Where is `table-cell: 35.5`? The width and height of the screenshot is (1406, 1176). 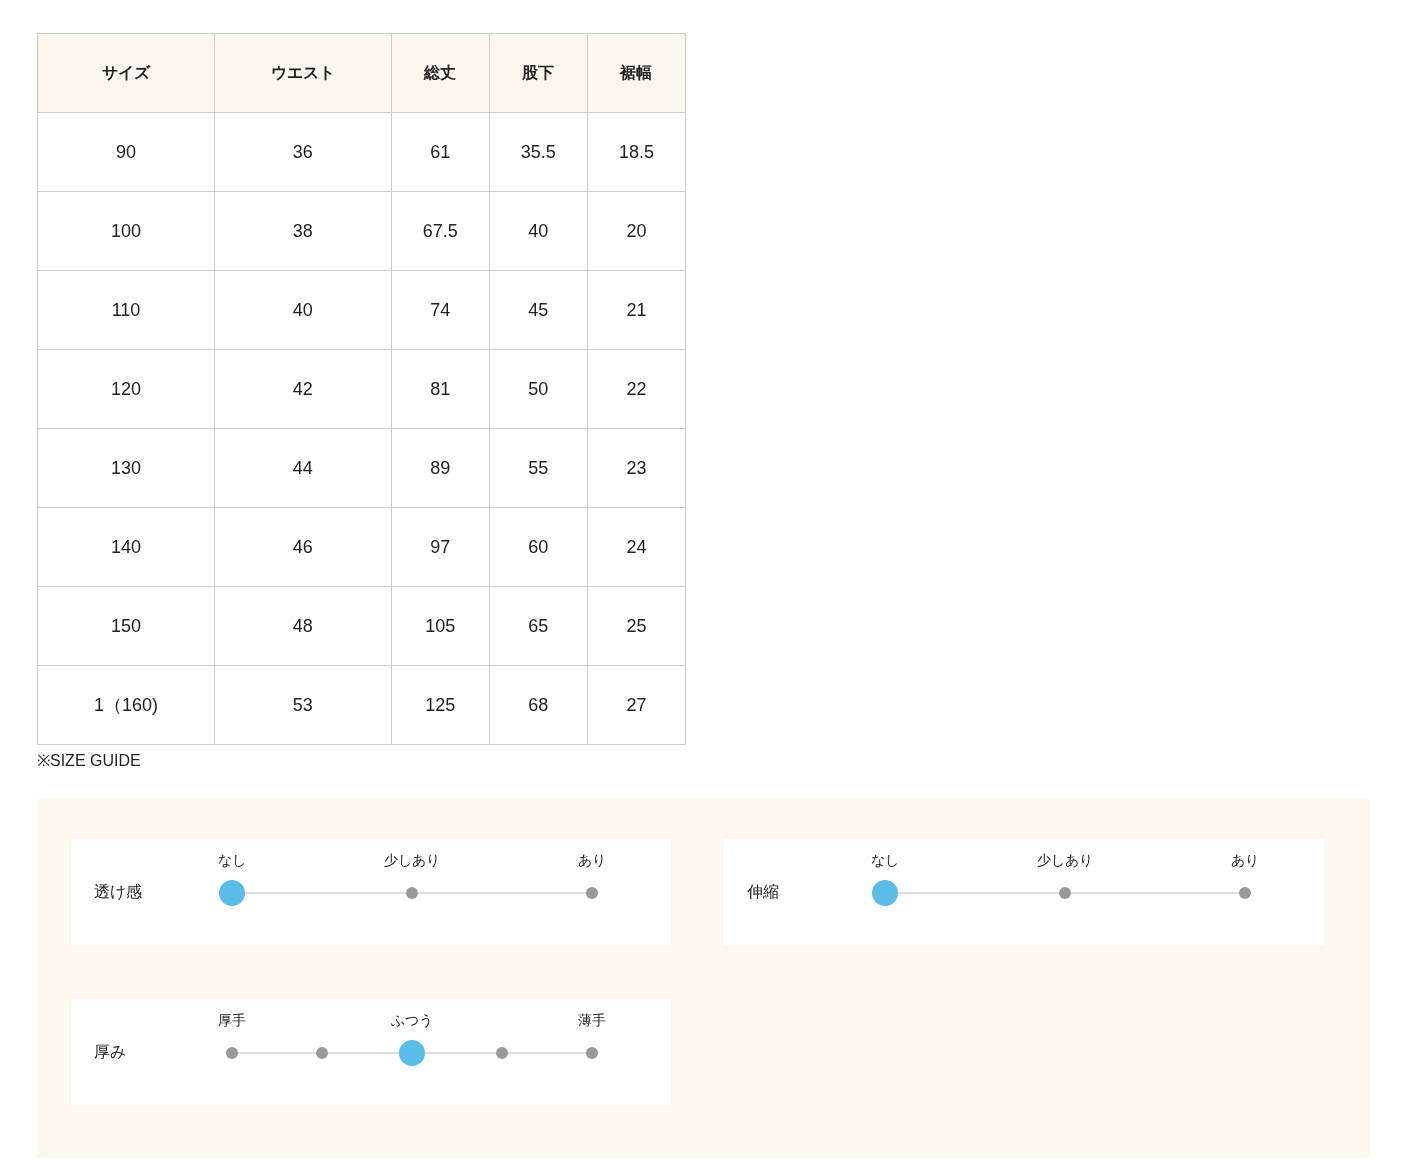 table-cell: 35.5 is located at coordinates (538, 152).